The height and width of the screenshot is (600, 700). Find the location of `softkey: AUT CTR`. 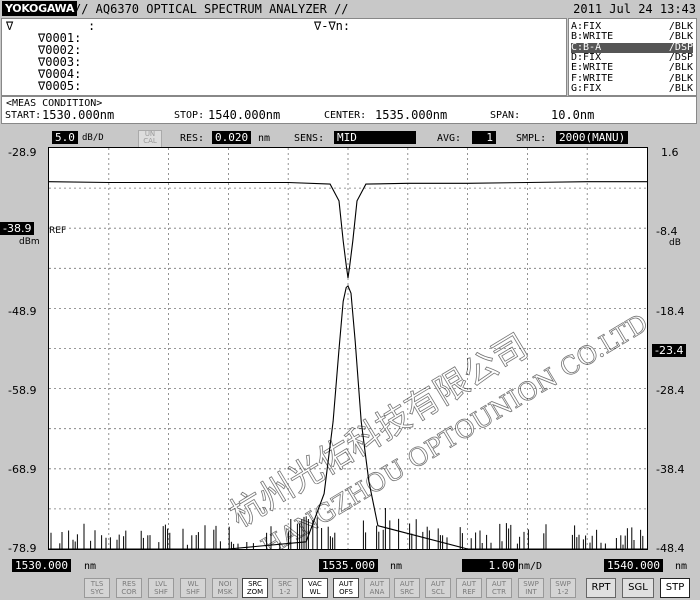

softkey: AUT CTR is located at coordinates (499, 588).